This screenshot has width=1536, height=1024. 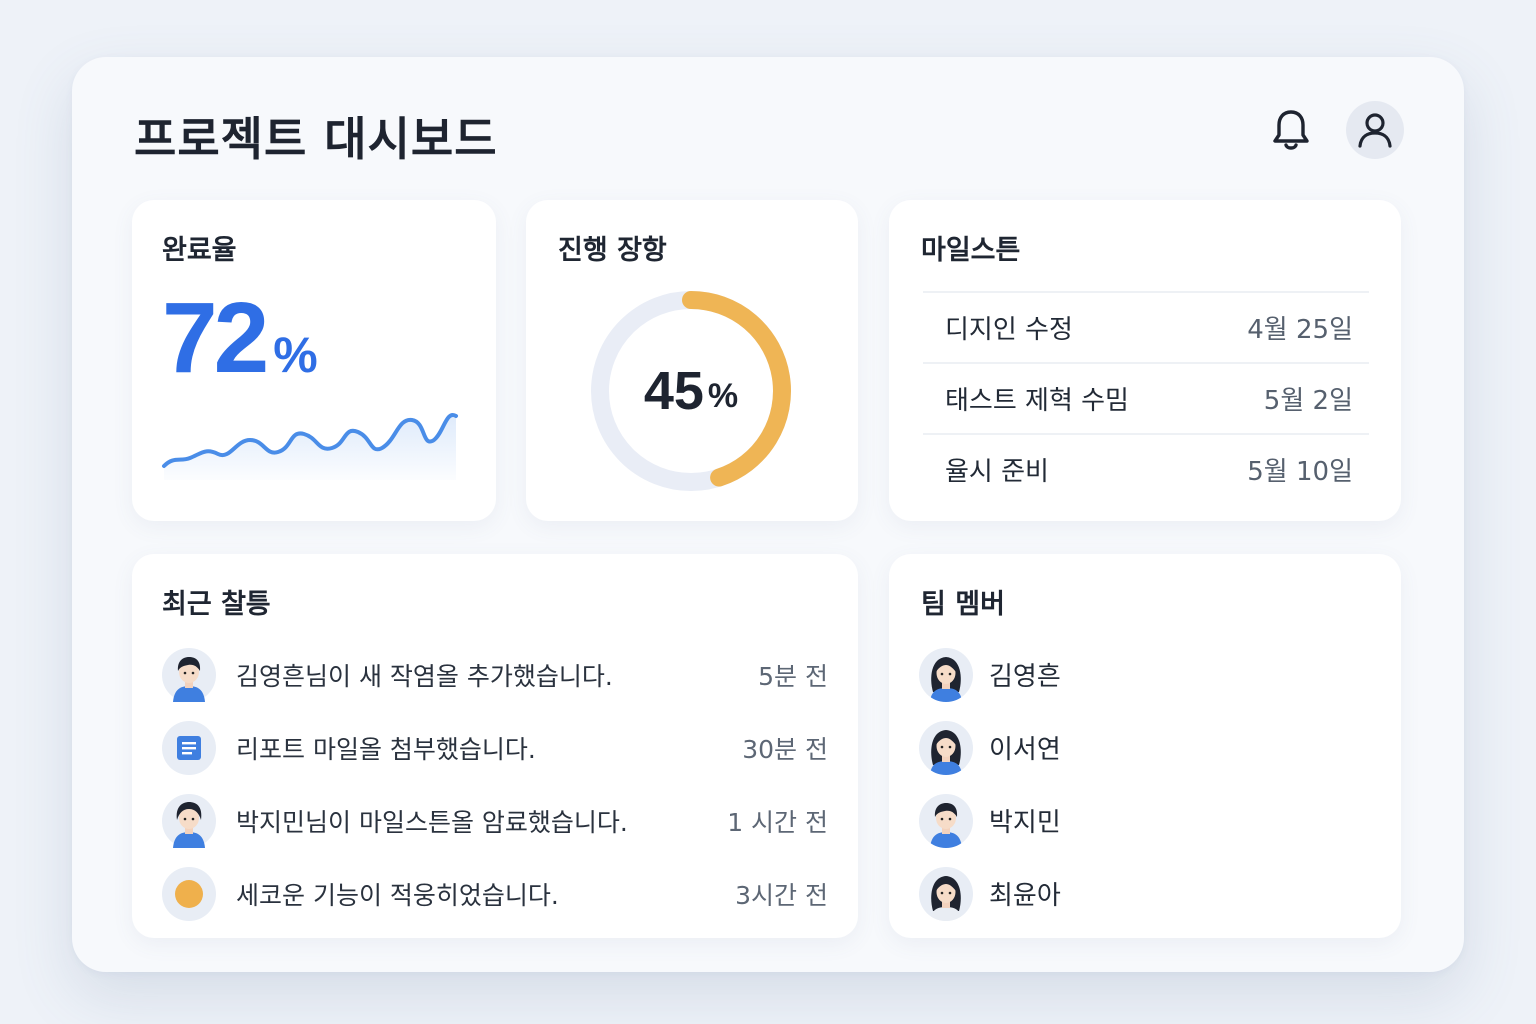 I want to click on activity-title: 최근 찰틍, so click(x=216, y=604).